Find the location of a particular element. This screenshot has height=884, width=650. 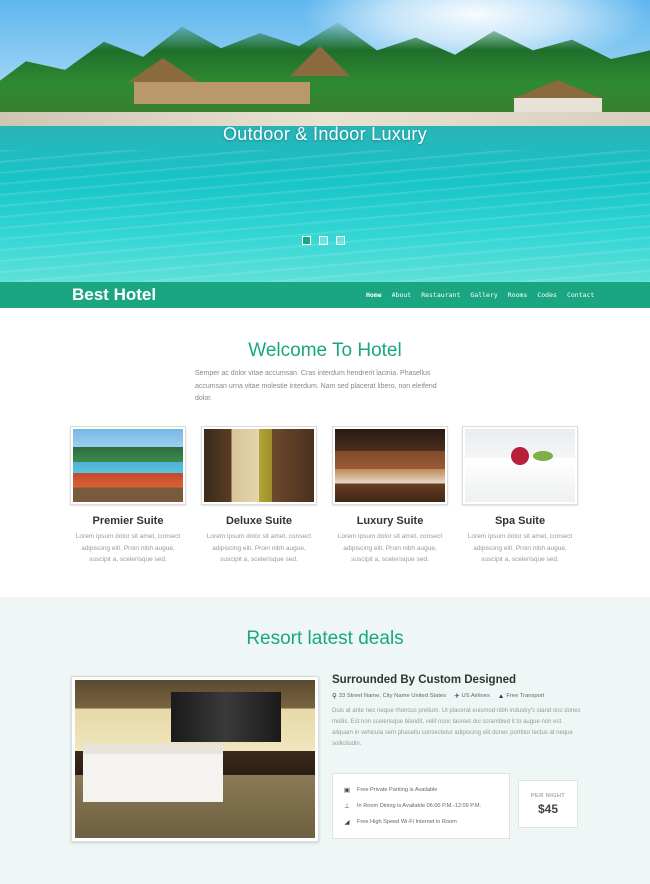

deal-address: 33 Street Name, City Name United States is located at coordinates (392, 696).